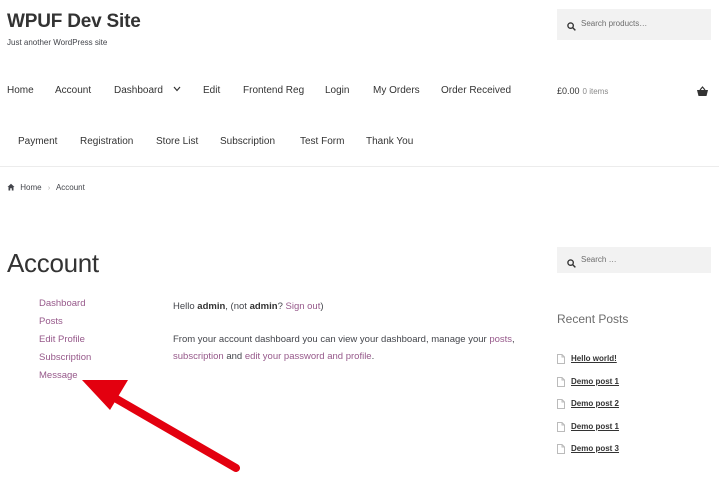  I want to click on nav-item-login: Login, so click(337, 90).